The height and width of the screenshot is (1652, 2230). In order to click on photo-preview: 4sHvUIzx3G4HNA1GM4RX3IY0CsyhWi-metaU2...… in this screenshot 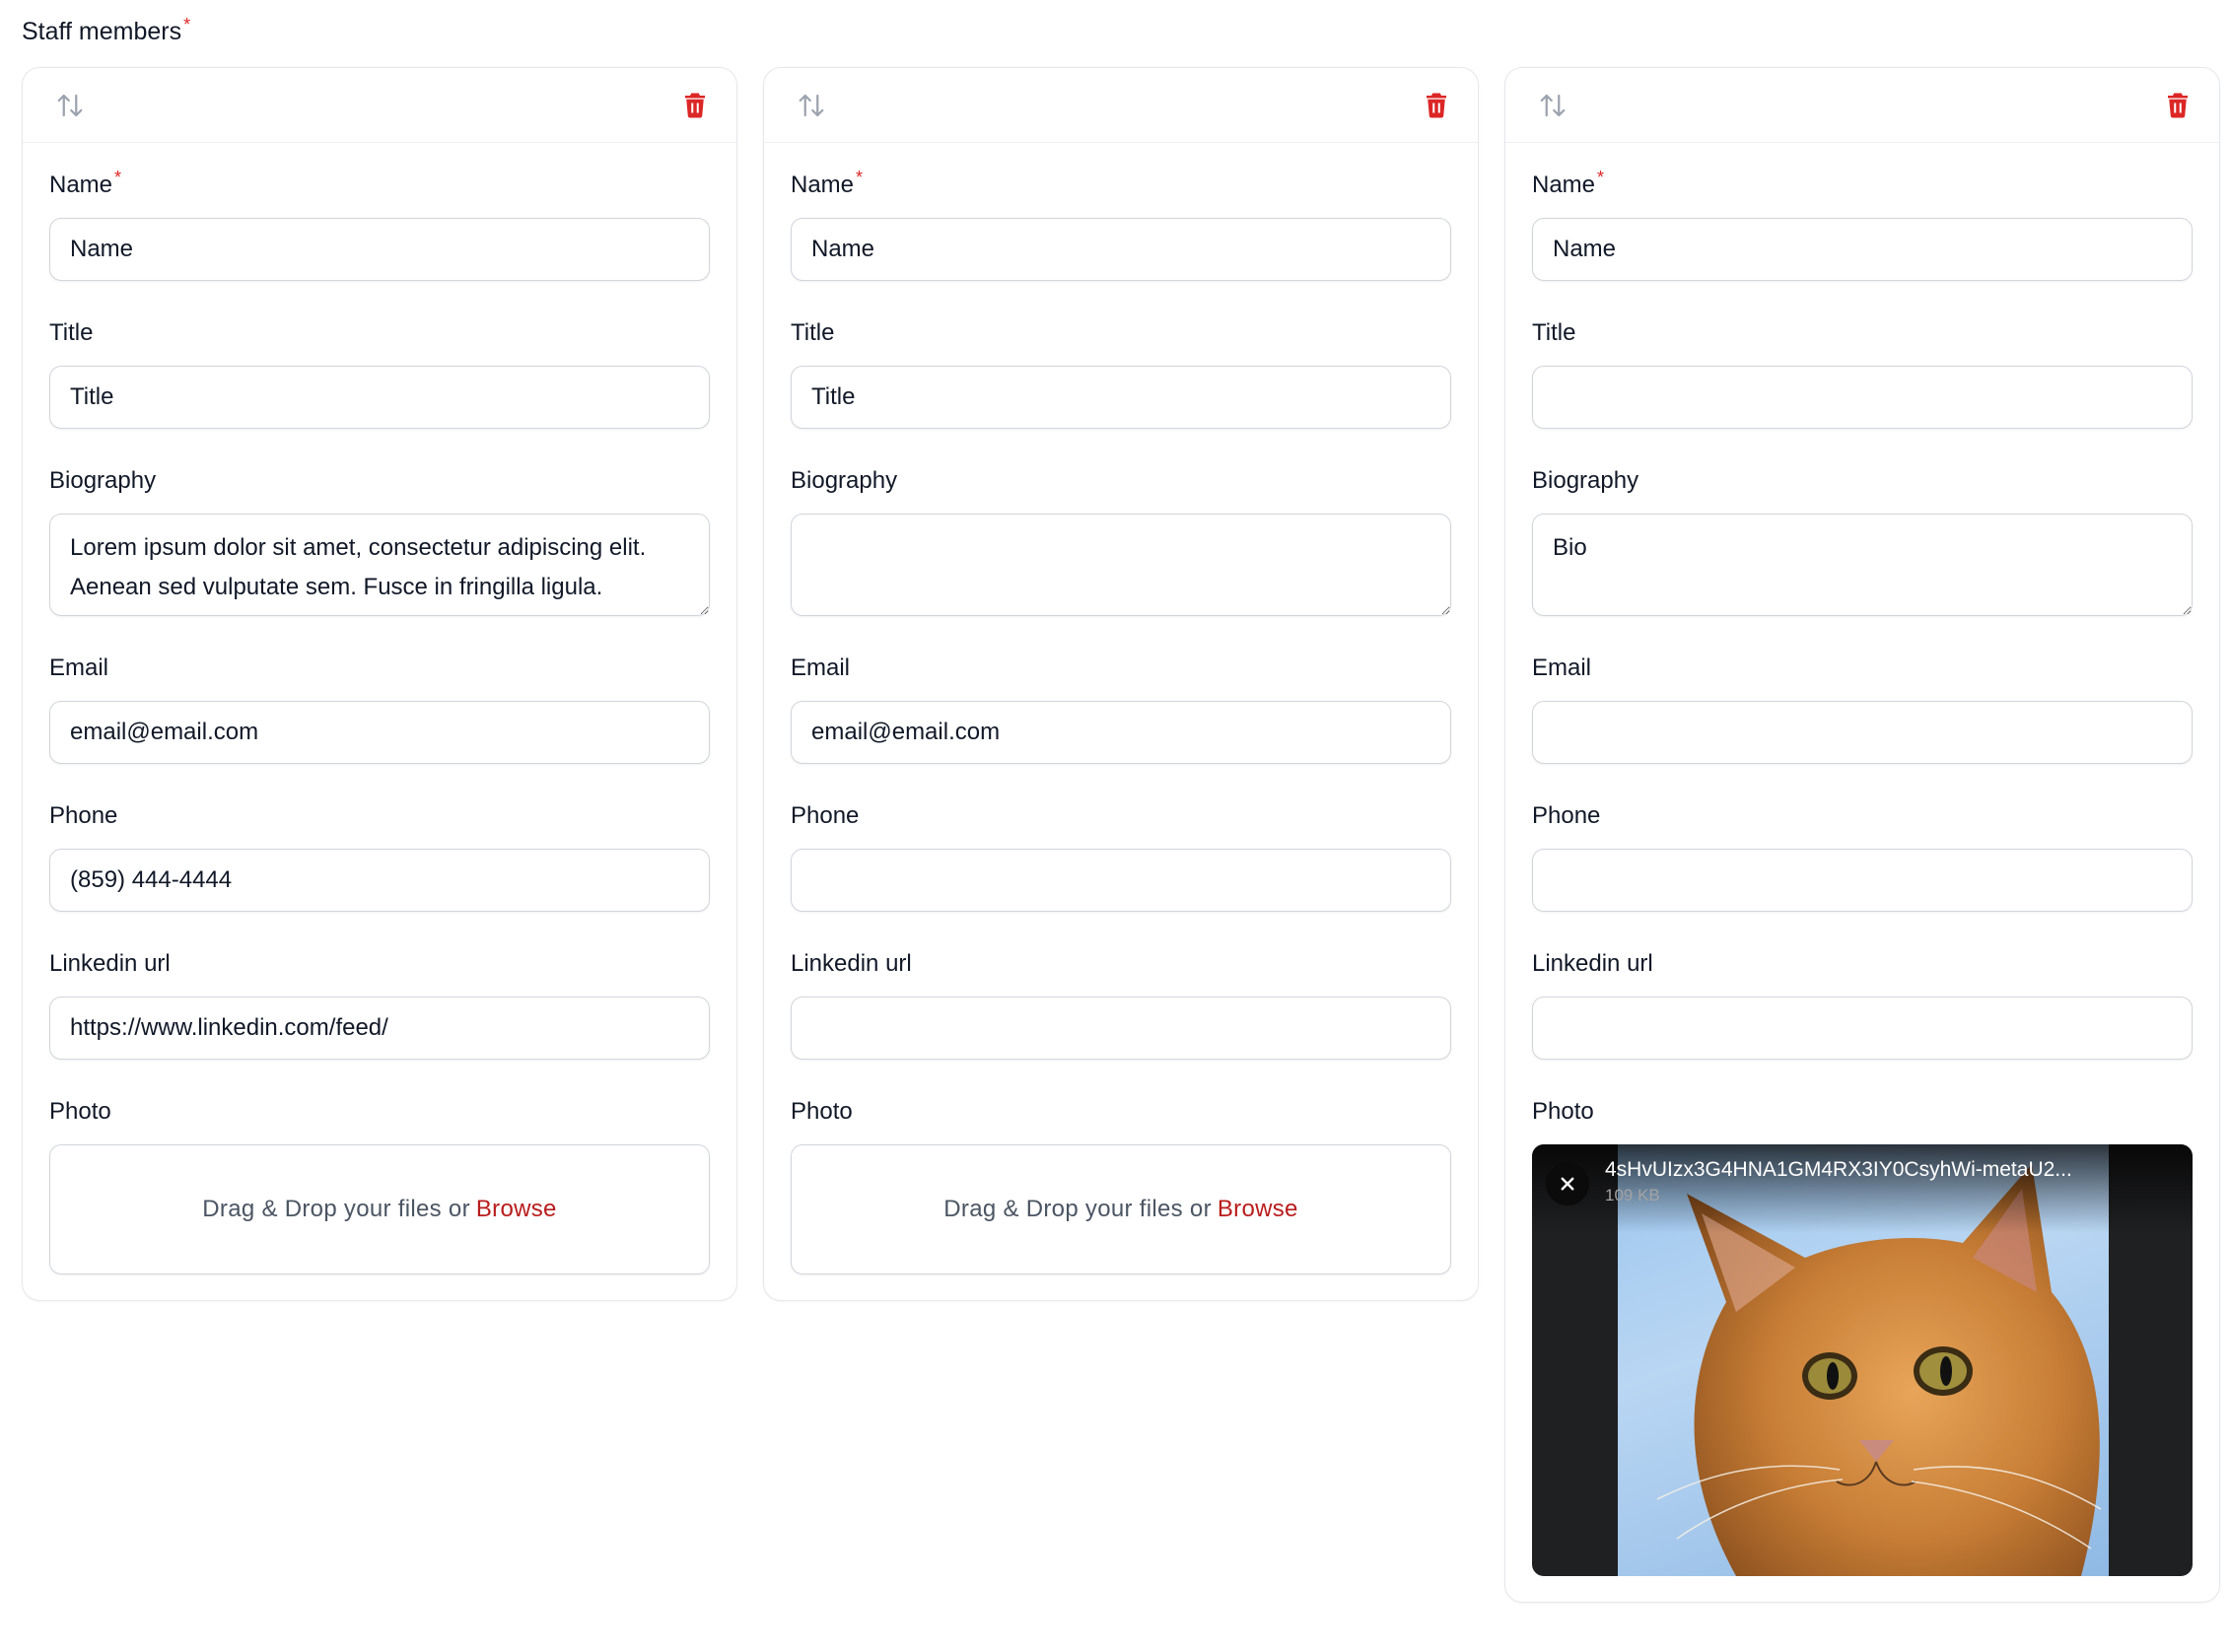, I will do `click(1862, 1360)`.